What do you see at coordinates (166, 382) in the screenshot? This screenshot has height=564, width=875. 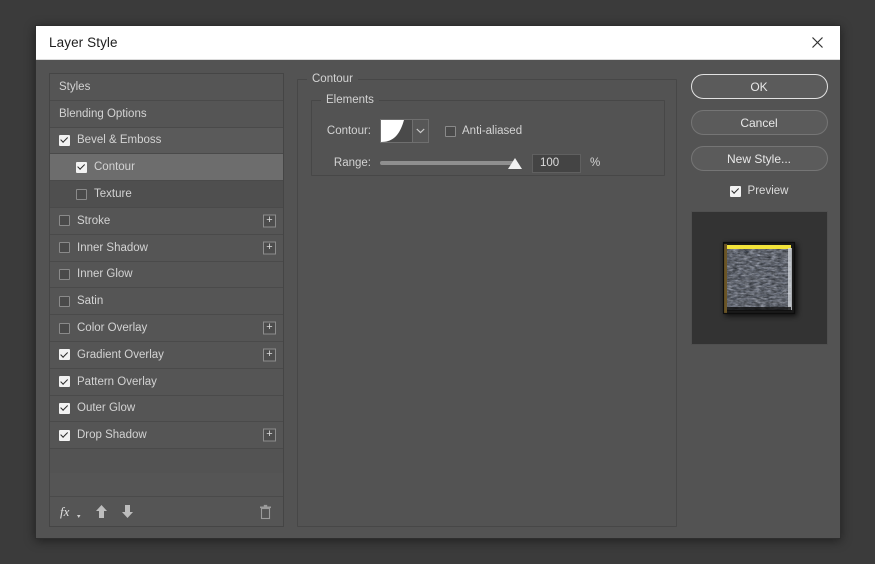 I see `sidebar-item-pattern-overlay: Pattern Overlay` at bounding box center [166, 382].